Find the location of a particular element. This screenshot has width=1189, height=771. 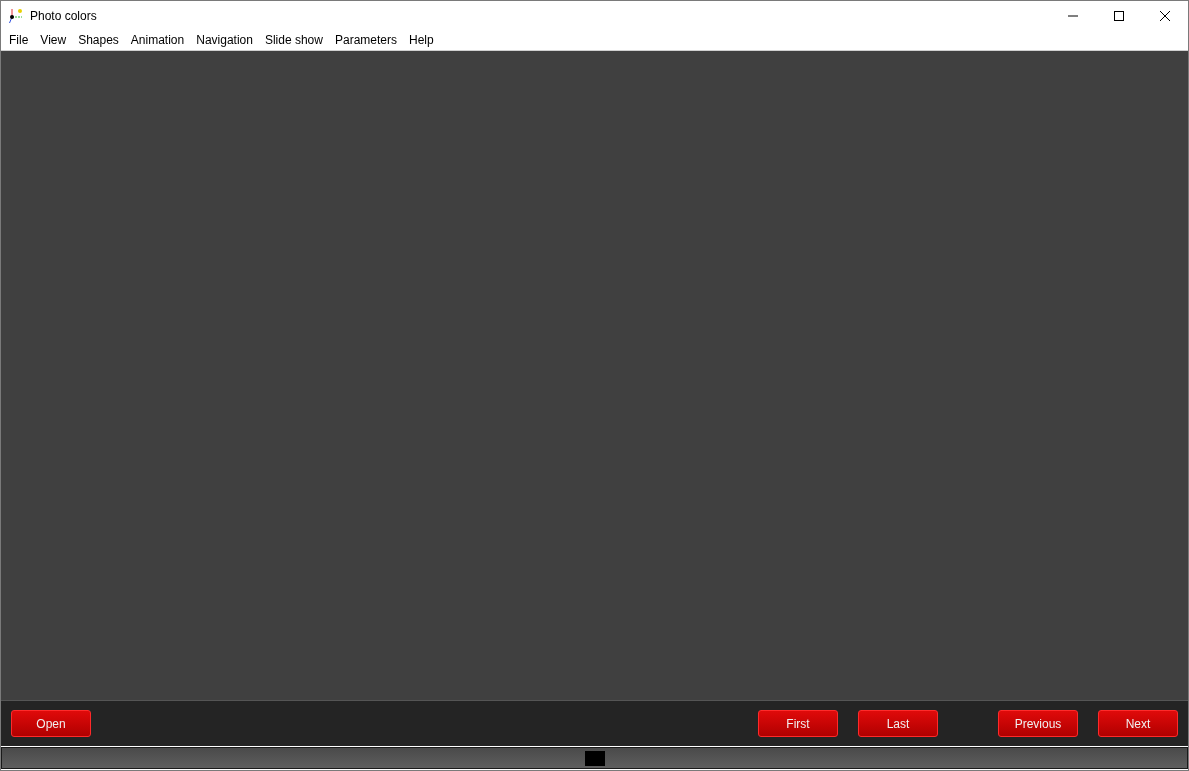

menu-item: Navigation is located at coordinates (224, 40).